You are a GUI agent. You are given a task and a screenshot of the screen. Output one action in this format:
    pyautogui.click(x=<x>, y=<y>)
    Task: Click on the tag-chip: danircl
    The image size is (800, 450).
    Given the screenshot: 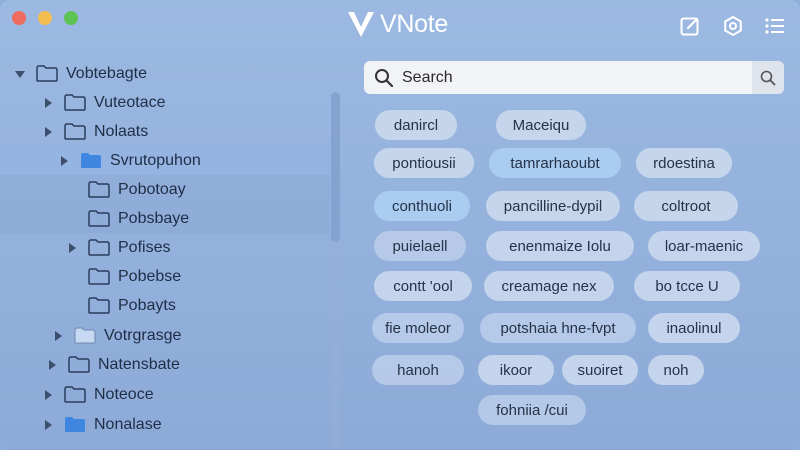 What is the action you would take?
    pyautogui.click(x=416, y=125)
    